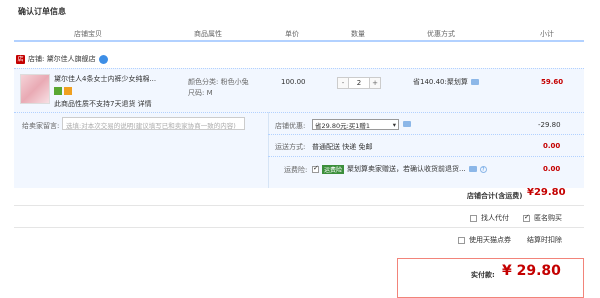  Describe the element at coordinates (68, 91) in the screenshot. I see `gold-icon` at that location.